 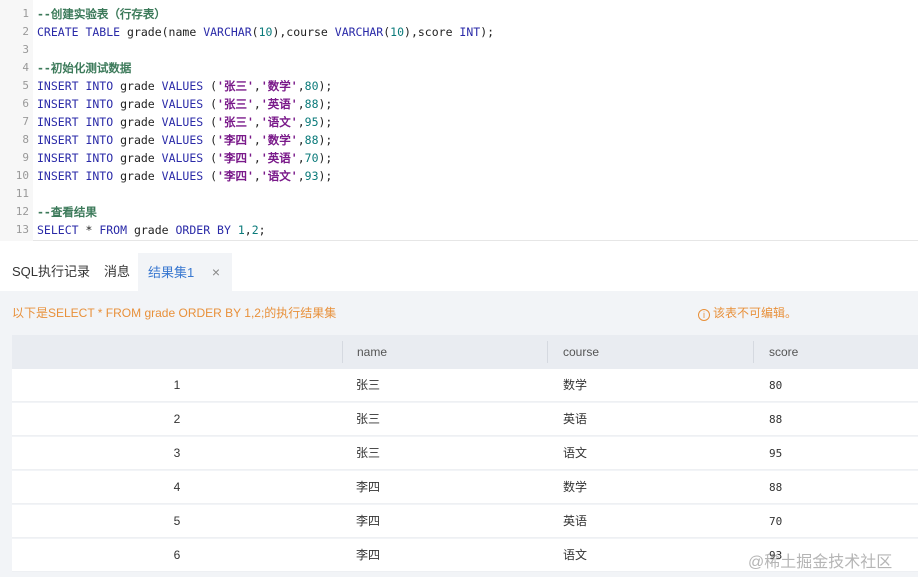 What do you see at coordinates (775, 453) in the screenshot?
I see `score-cell: 95` at bounding box center [775, 453].